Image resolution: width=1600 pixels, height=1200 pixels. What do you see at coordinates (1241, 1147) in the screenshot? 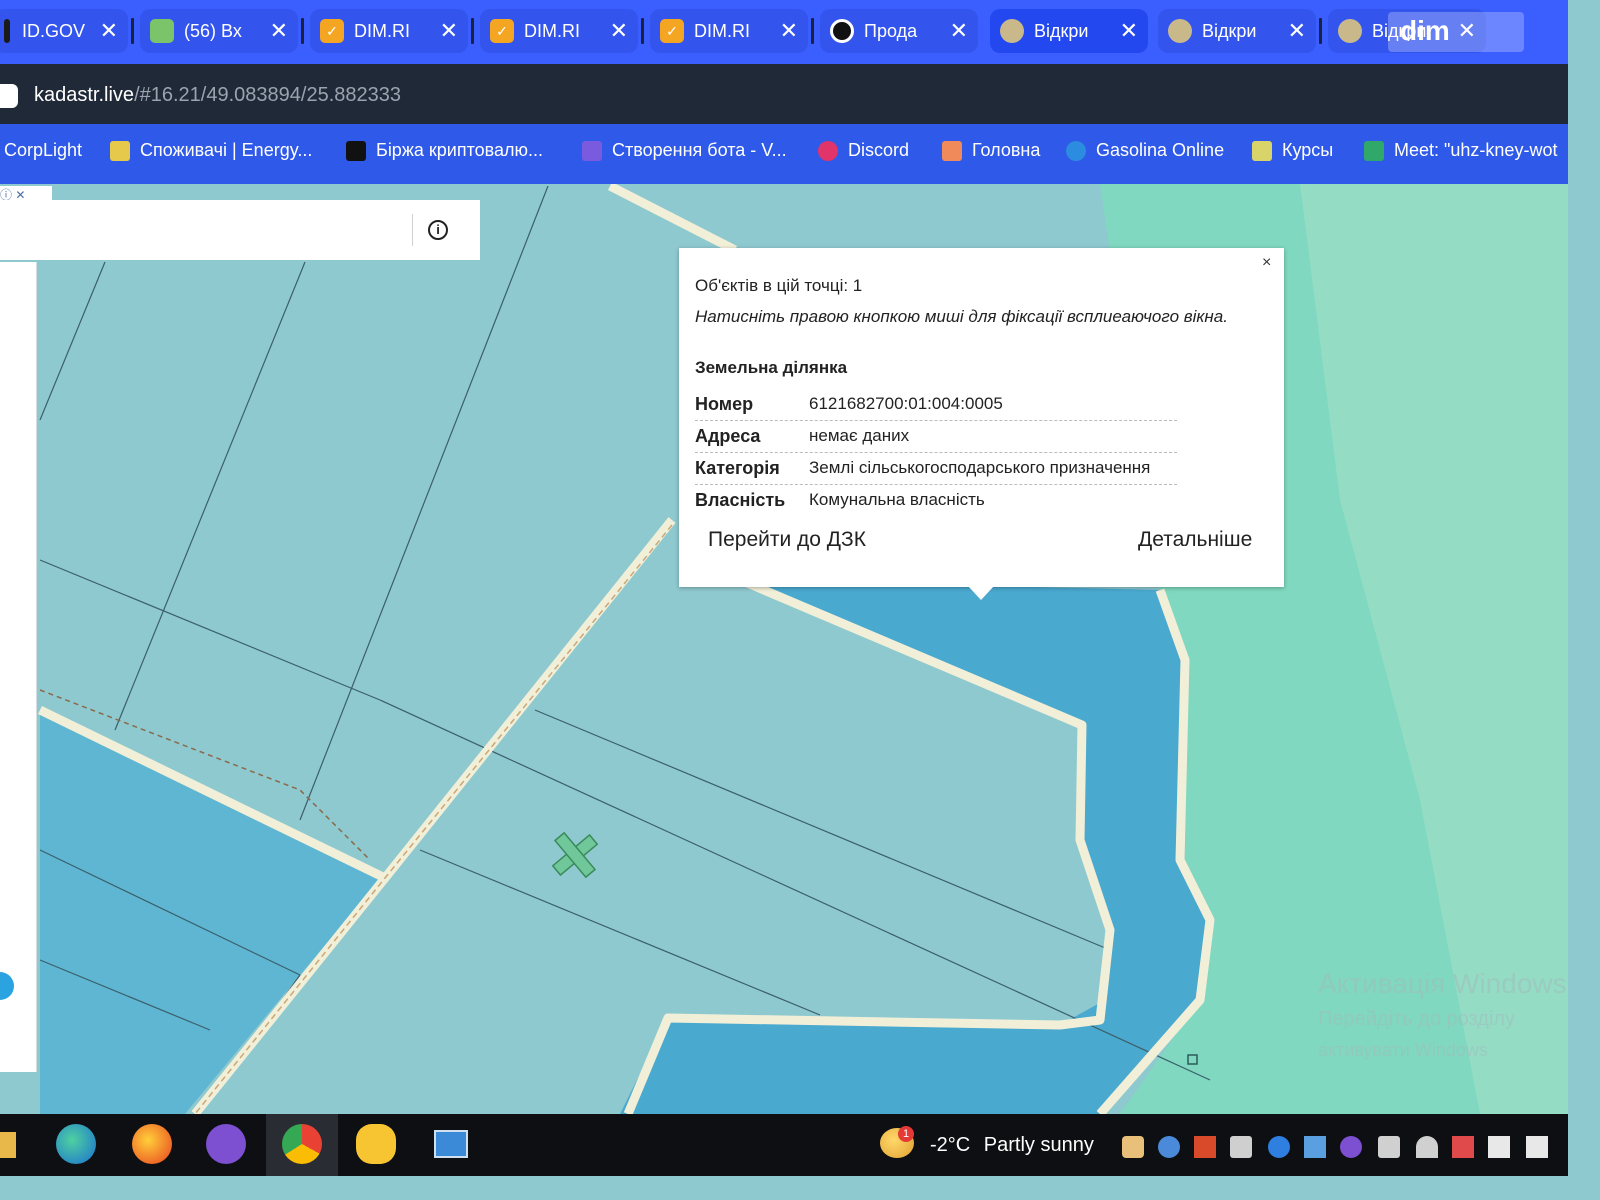
I see `tray-storage-icon` at bounding box center [1241, 1147].